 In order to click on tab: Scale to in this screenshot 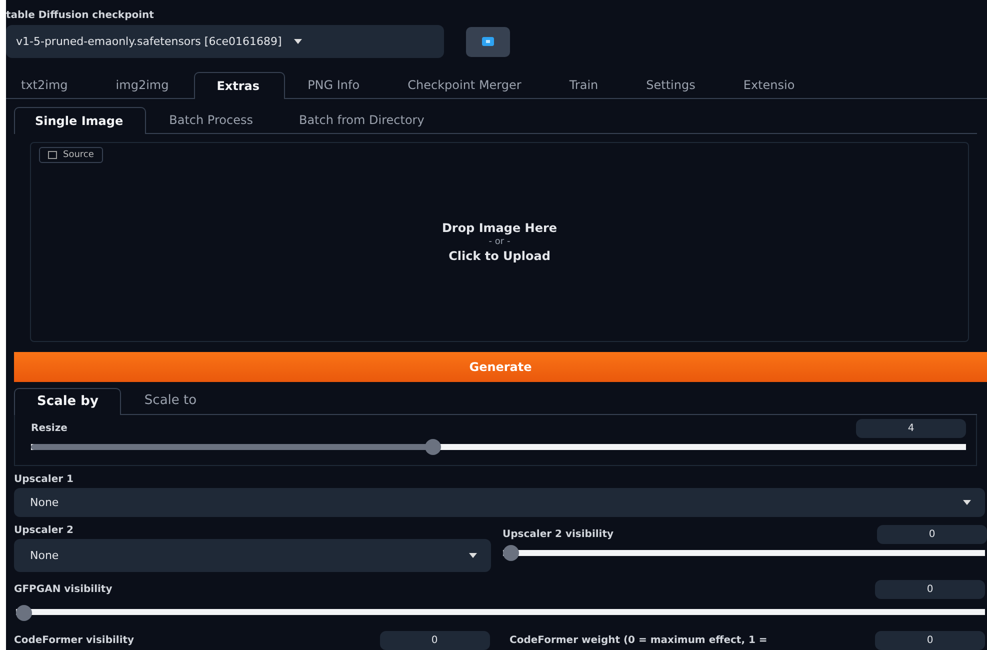, I will do `click(170, 401)`.